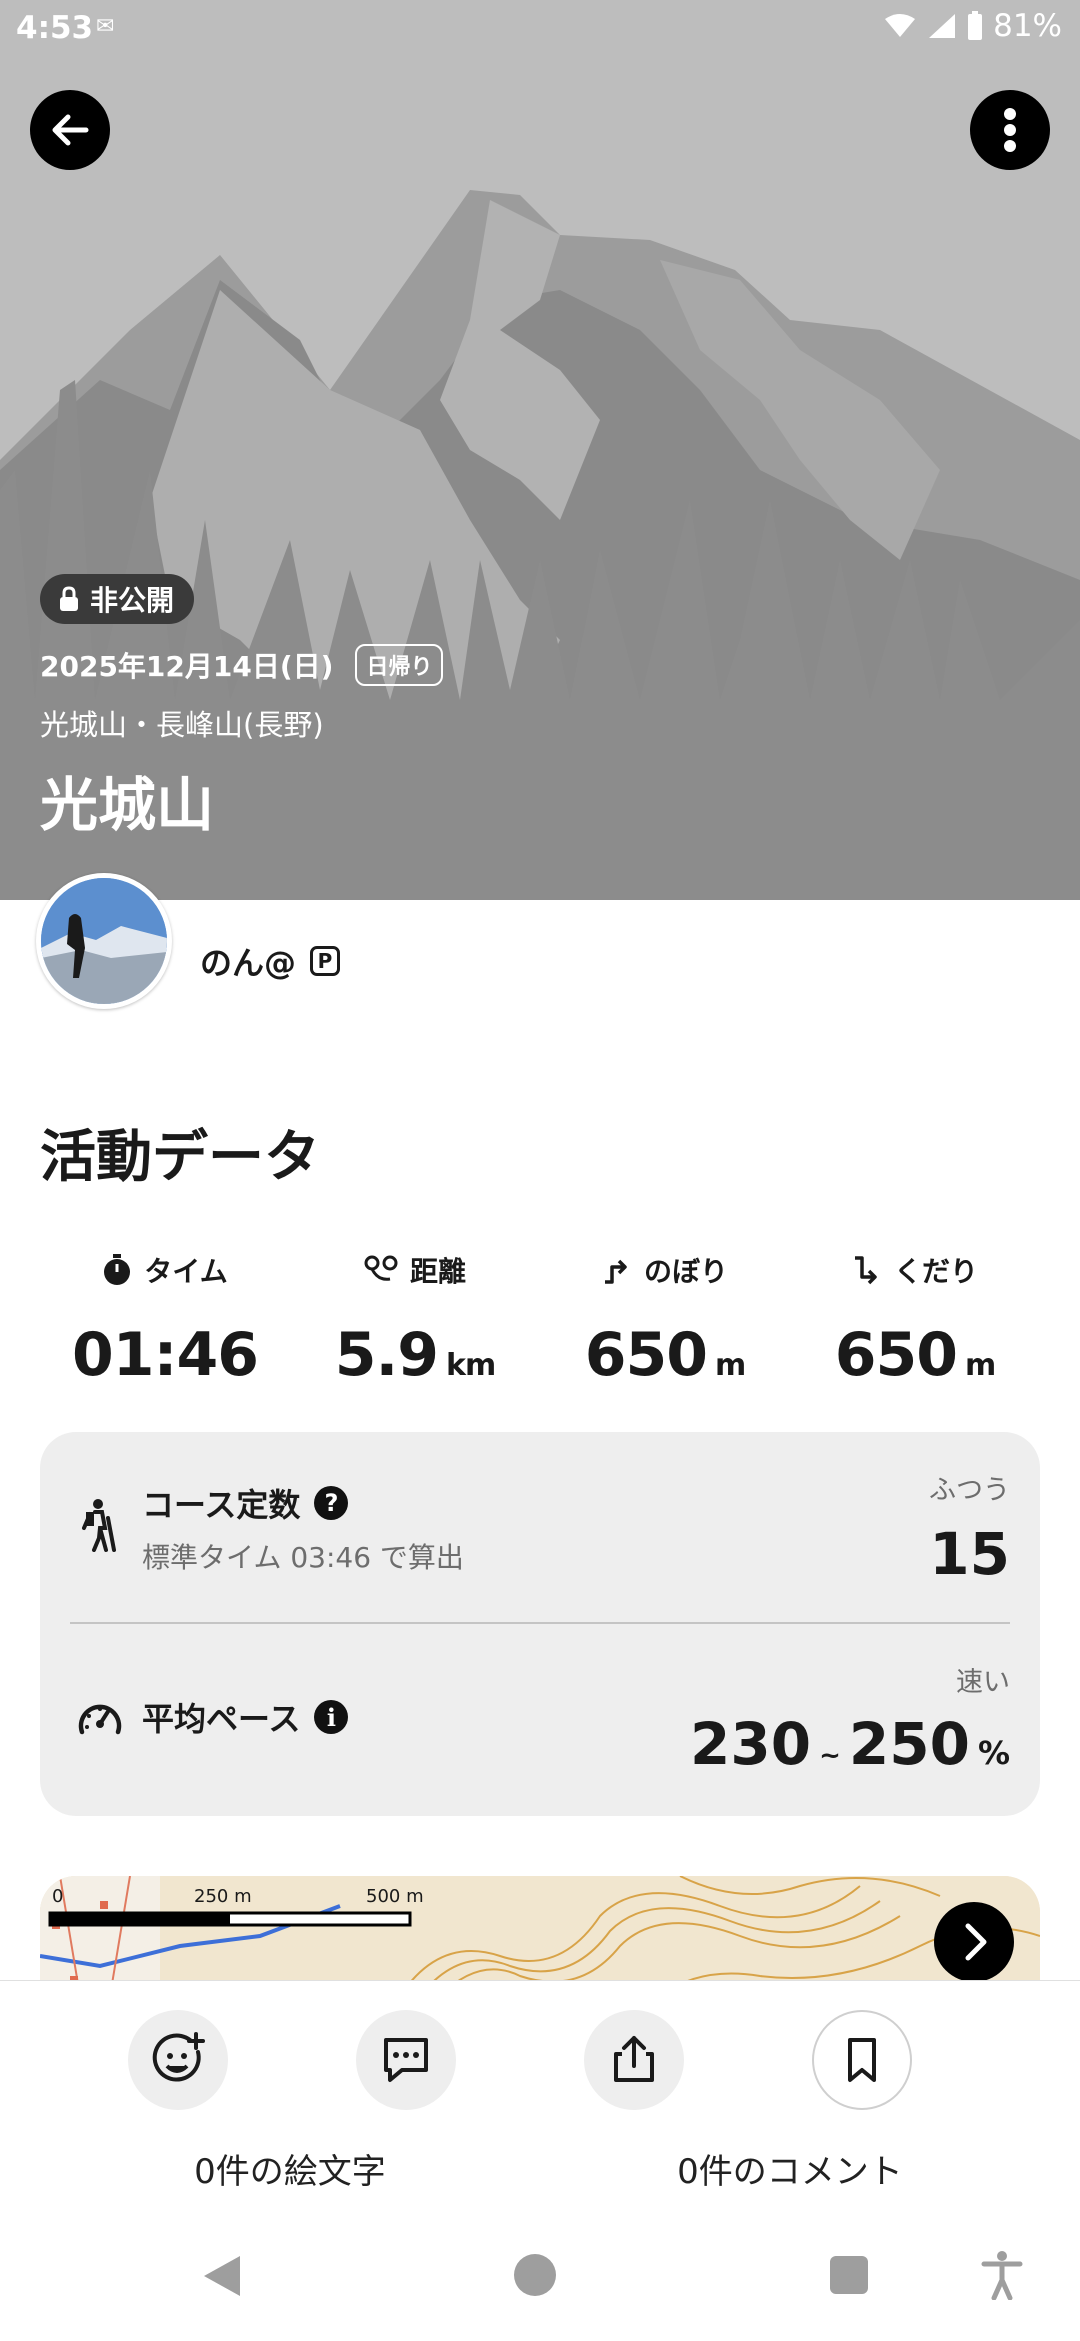 The height and width of the screenshot is (2341, 1080). I want to click on bookmark-icon, so click(862, 2060).